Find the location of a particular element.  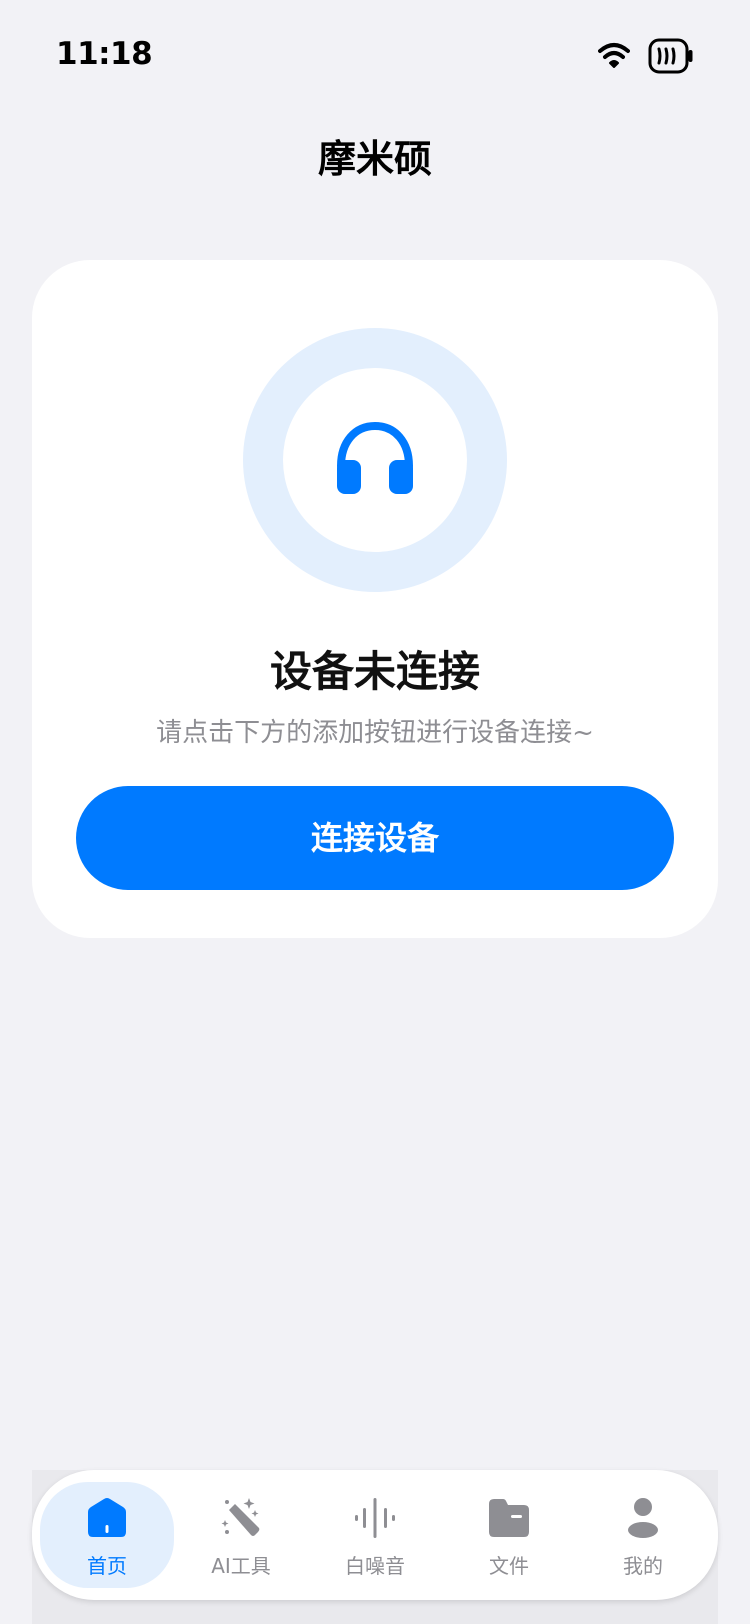

battery-icon is located at coordinates (670, 56).